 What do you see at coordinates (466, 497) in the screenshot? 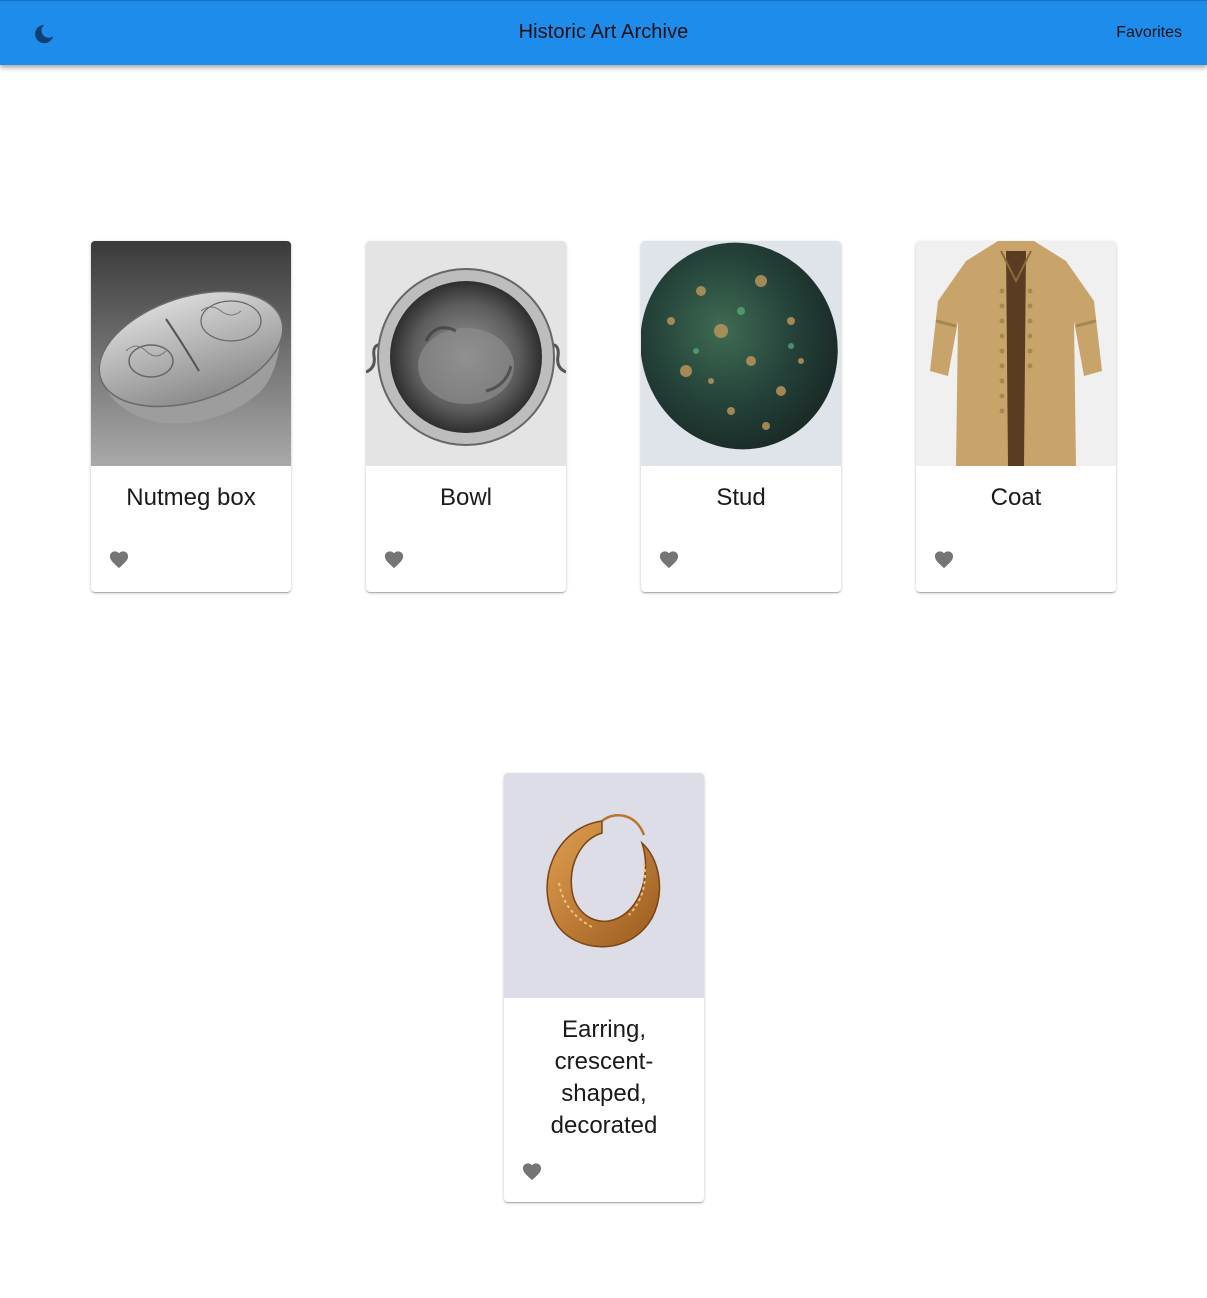
I see `artwork-title: Bowl` at bounding box center [466, 497].